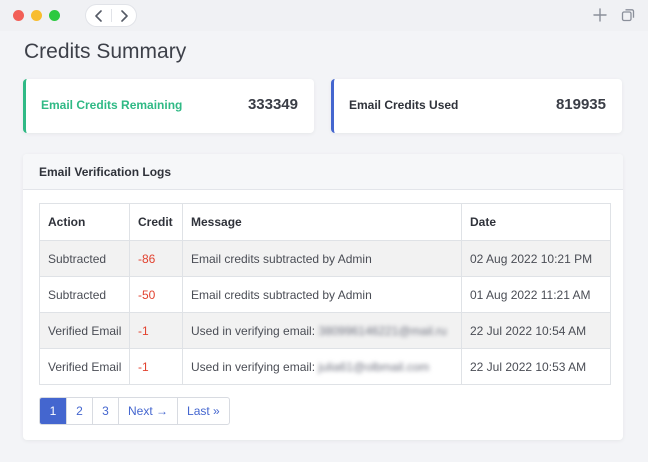  I want to click on table-header-row: Action Credit Message Date, so click(325, 222).